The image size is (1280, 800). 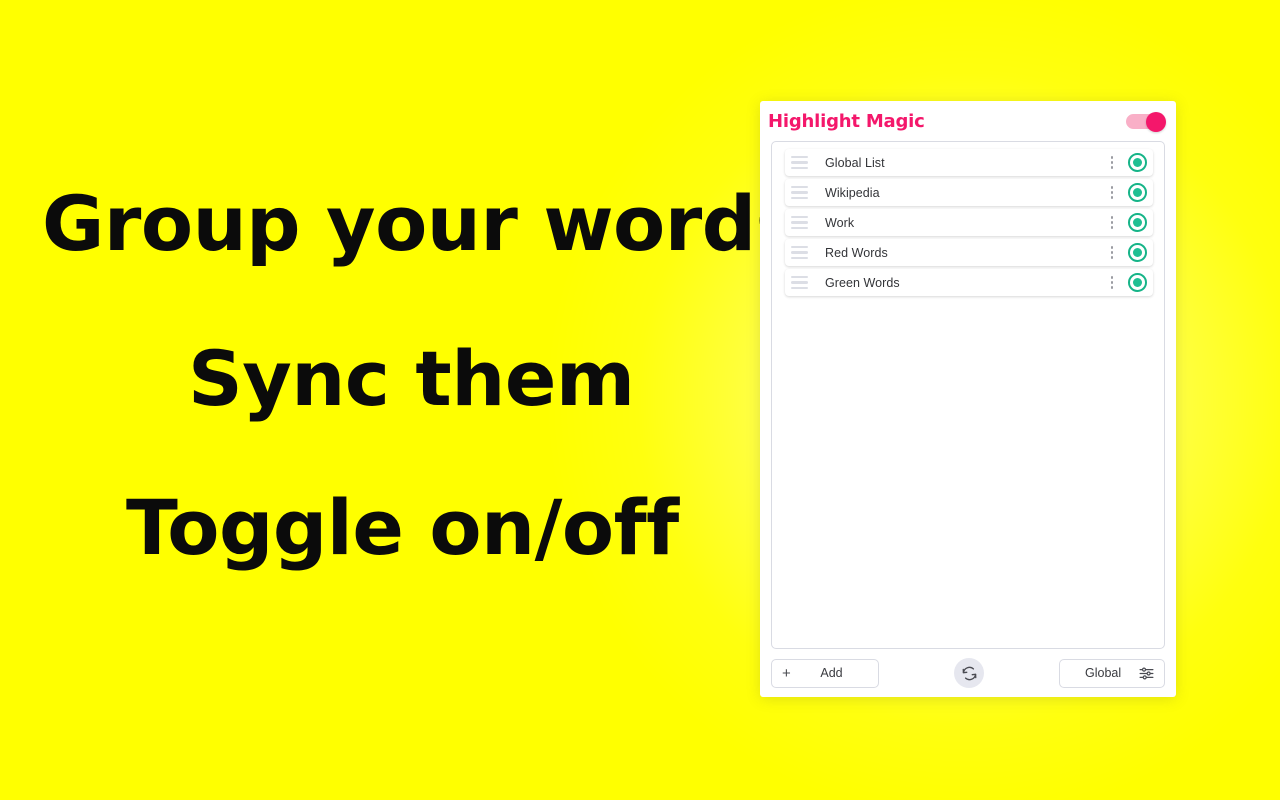 What do you see at coordinates (1156, 122) in the screenshot?
I see `master-toggle-knob` at bounding box center [1156, 122].